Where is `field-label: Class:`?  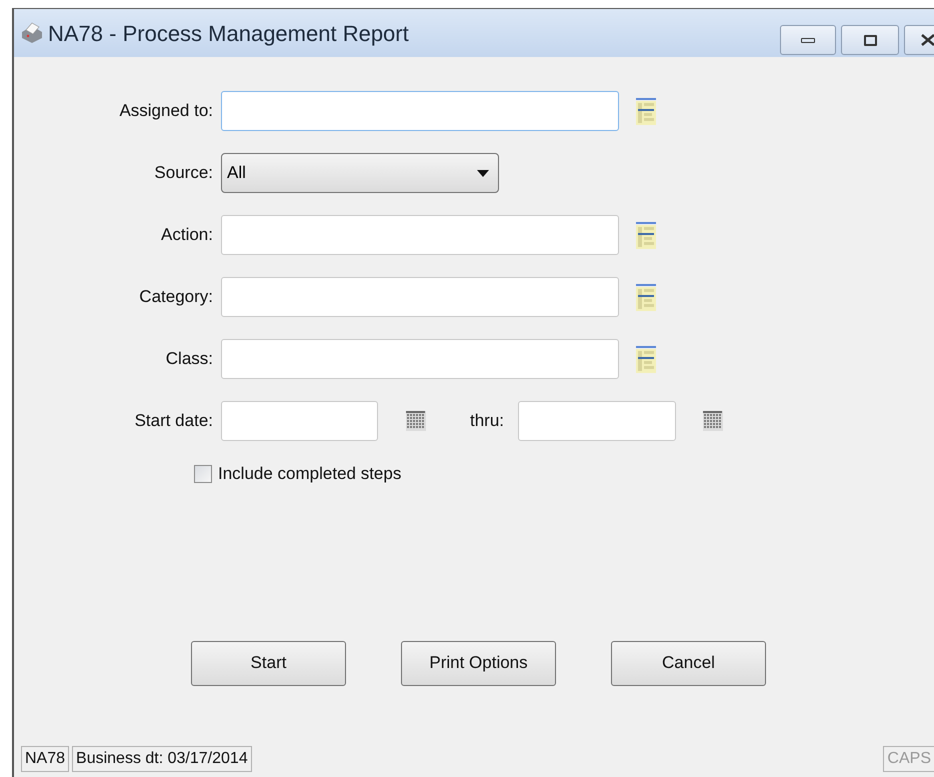 field-label: Class: is located at coordinates (189, 359).